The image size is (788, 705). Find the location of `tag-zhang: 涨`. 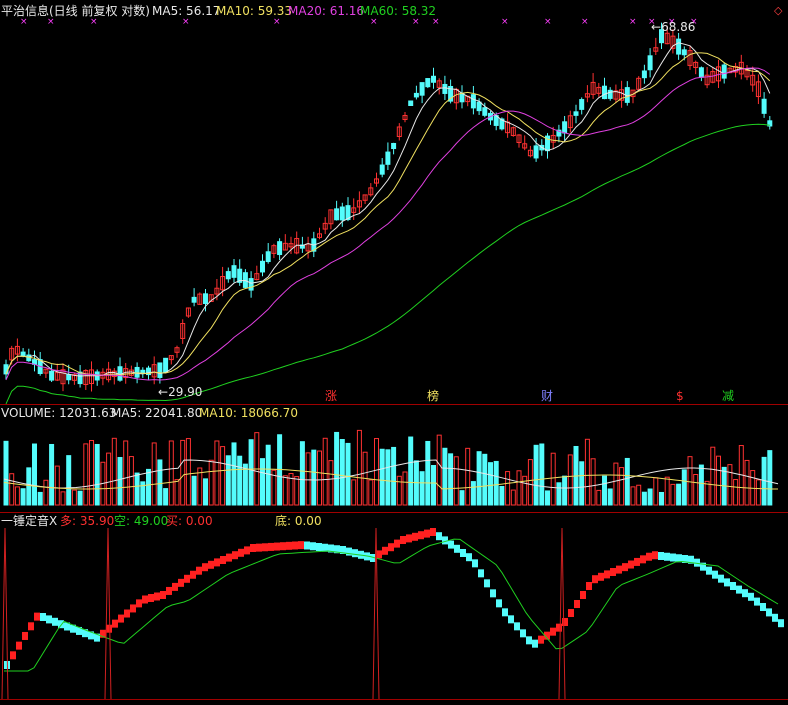

tag-zhang: 涨 is located at coordinates (331, 396).